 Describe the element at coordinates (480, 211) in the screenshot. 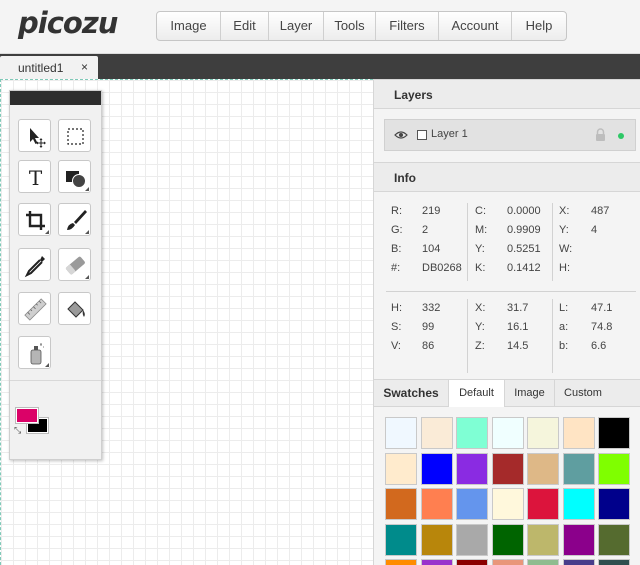

I see `info-cmyk-label: C:` at that location.